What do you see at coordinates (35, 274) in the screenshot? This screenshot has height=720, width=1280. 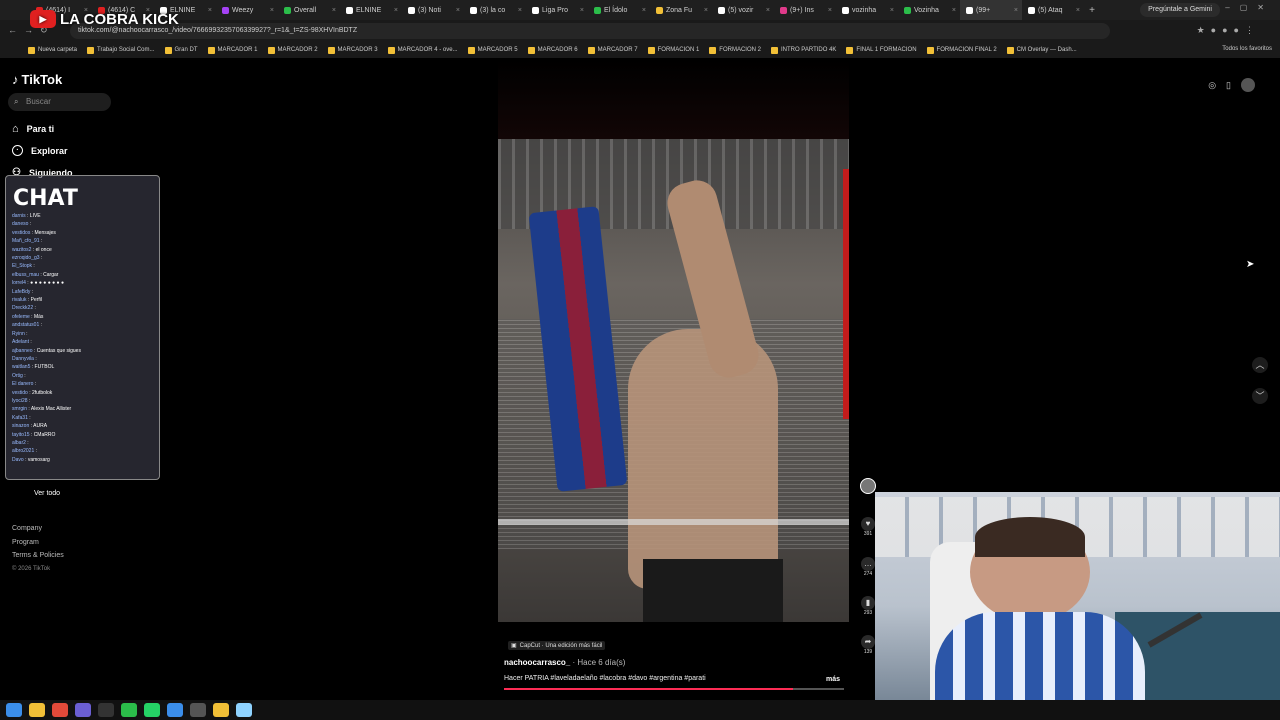 I see `chat-message: elbuss_mau : Cargar` at bounding box center [35, 274].